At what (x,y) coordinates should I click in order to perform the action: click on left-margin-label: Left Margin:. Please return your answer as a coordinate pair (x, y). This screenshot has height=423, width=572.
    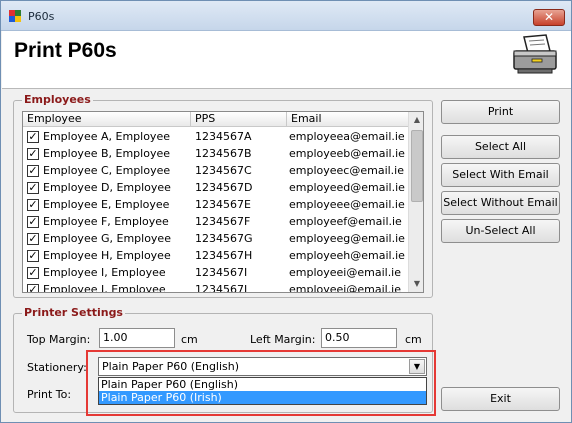
    Looking at the image, I should click on (283, 339).